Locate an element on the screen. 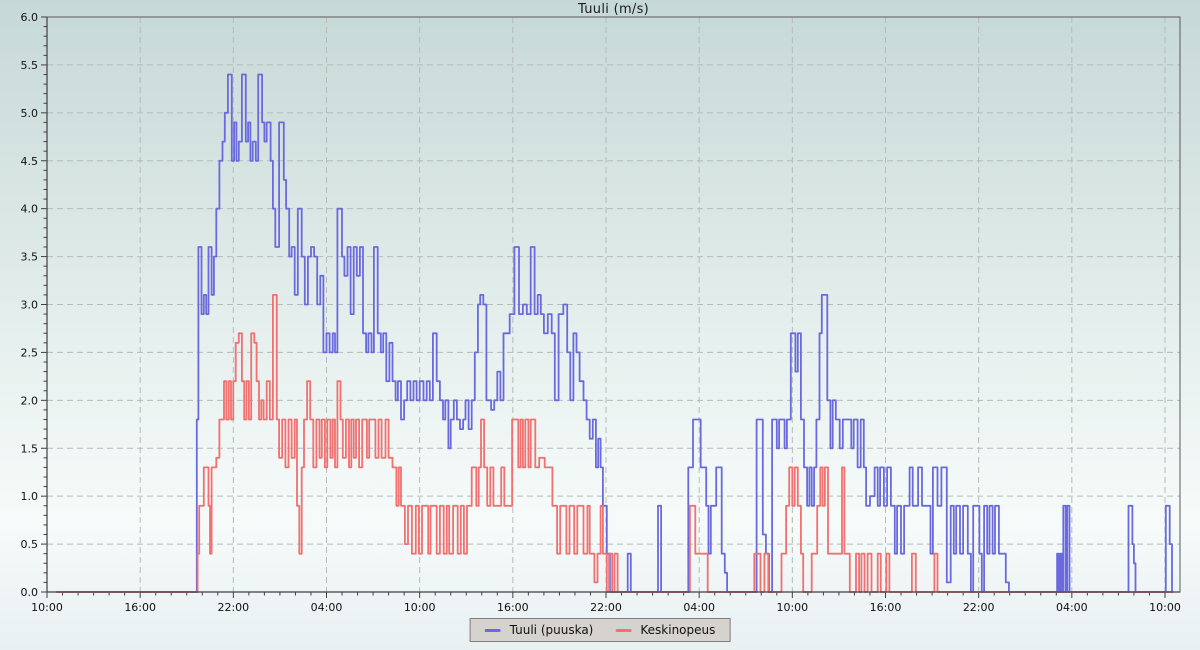 This screenshot has width=1200, height=650. y-tick-label: 6.0 is located at coordinates (30, 17).